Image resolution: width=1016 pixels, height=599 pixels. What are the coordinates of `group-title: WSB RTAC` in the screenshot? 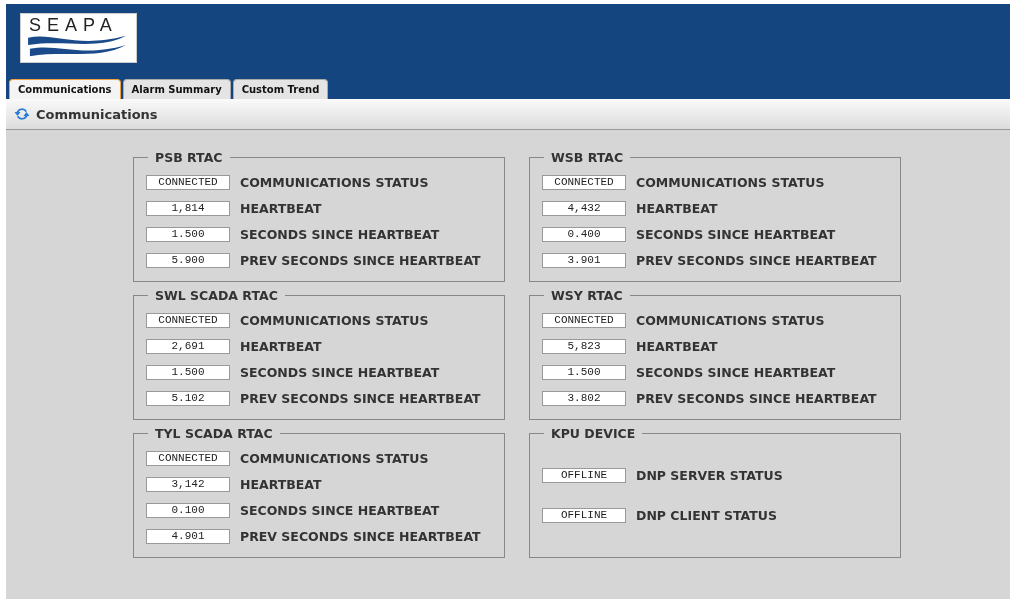 It's located at (587, 157).